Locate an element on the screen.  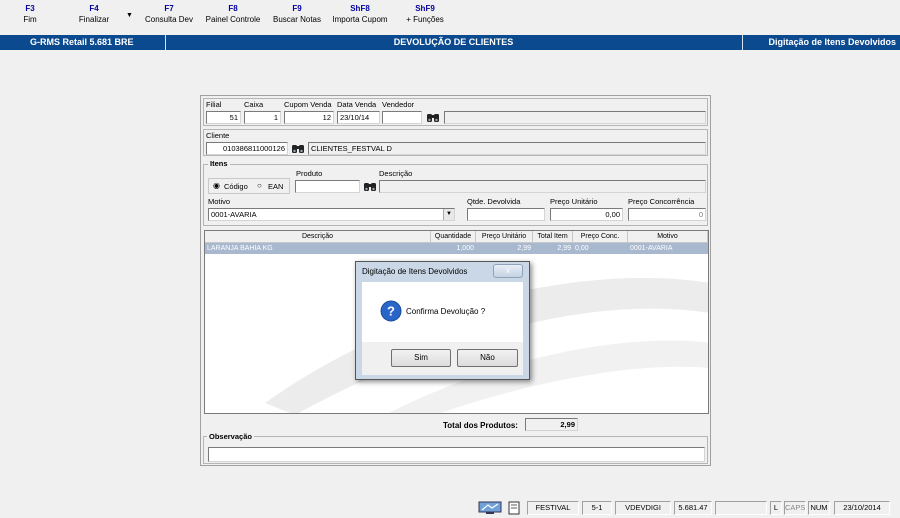
data-venda-label: Data Venda is located at coordinates (357, 104).